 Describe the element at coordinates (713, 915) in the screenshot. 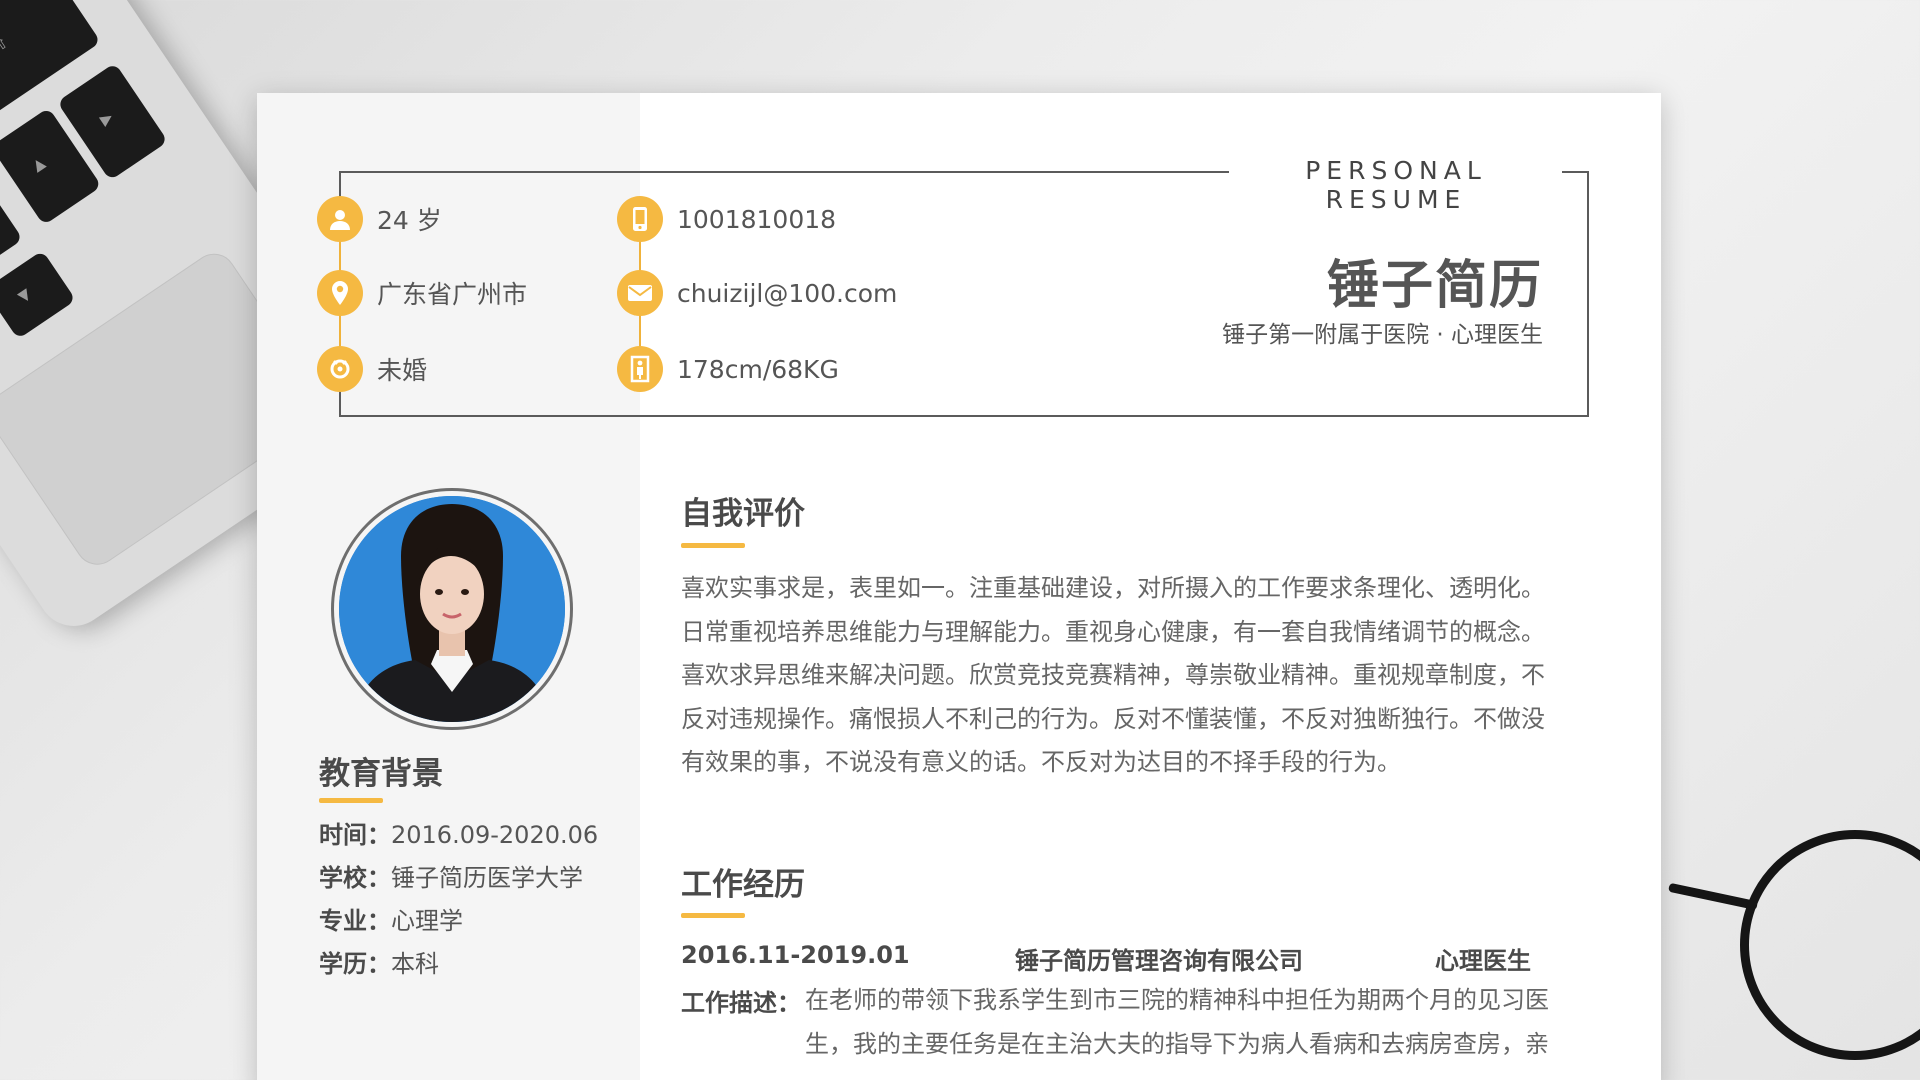

I see `work-experience-title-underline` at that location.